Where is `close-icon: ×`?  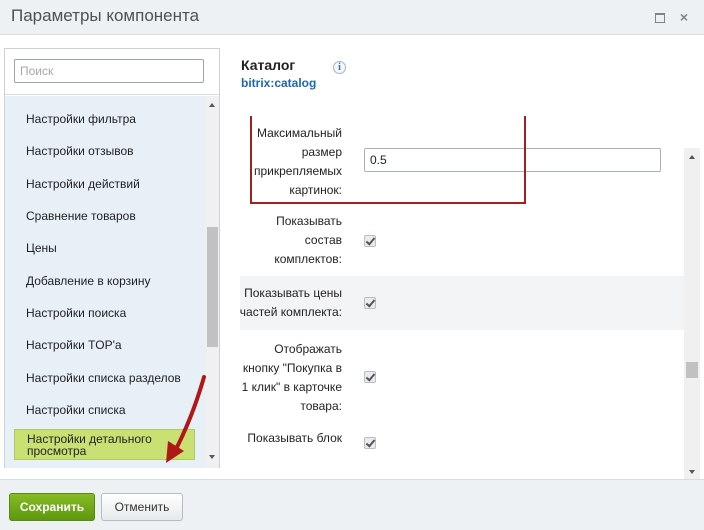
close-icon: × is located at coordinates (684, 17).